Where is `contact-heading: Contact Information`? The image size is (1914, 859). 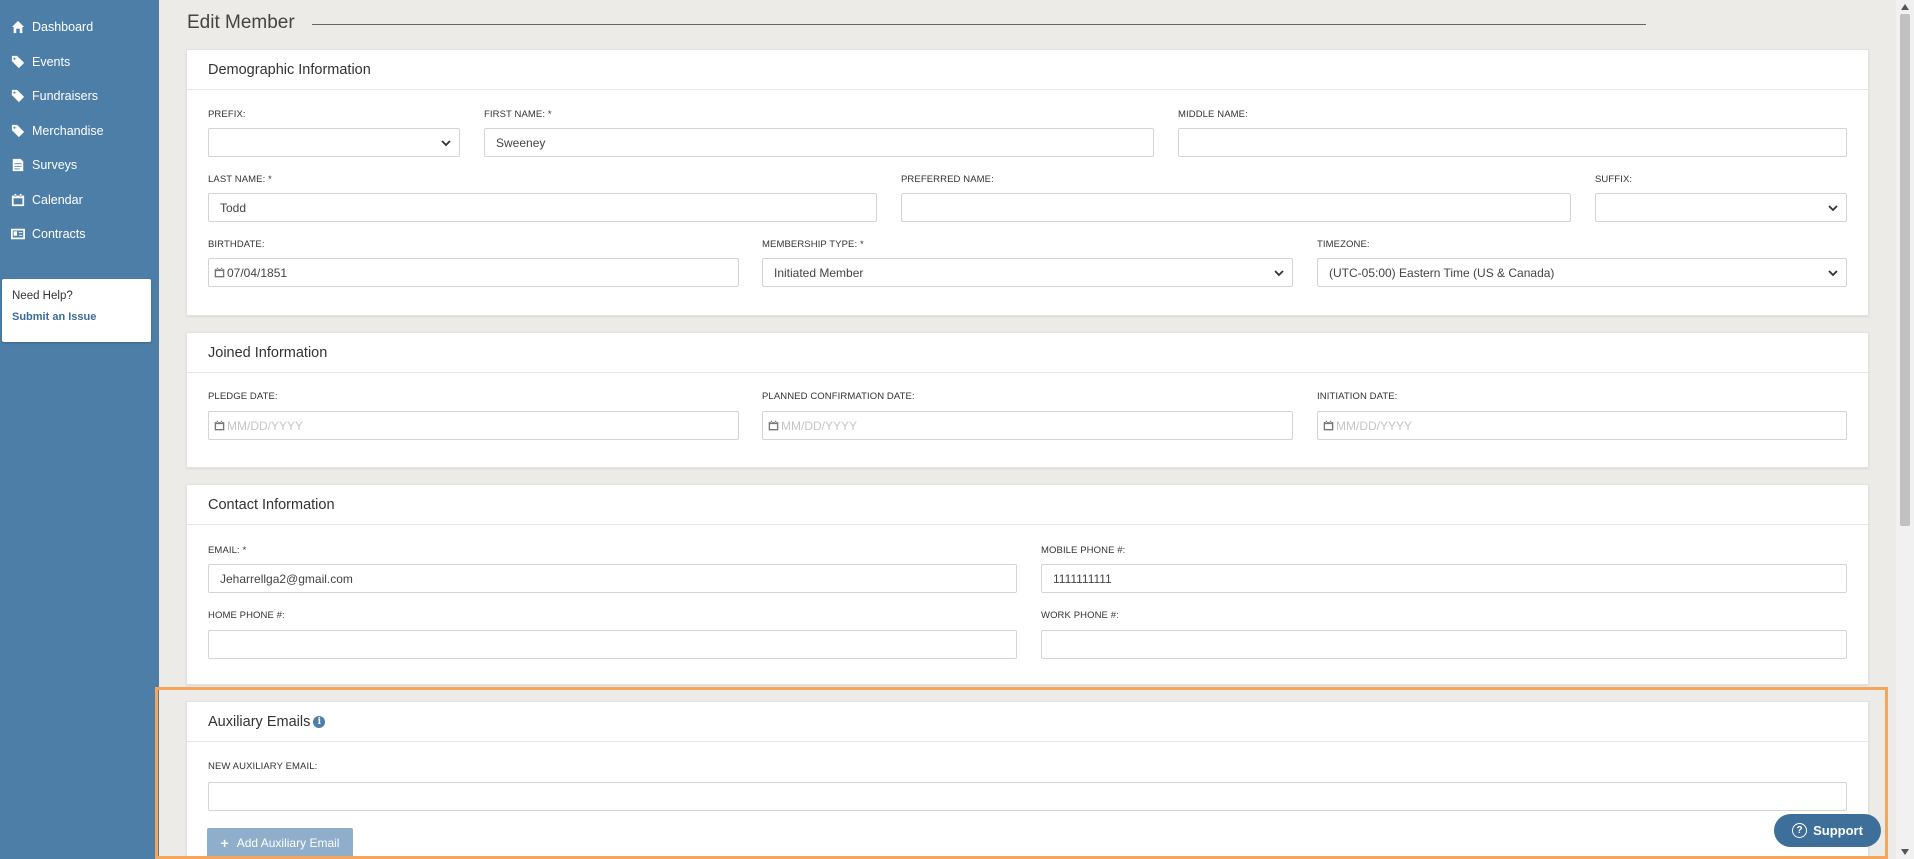
contact-heading: Contact Information is located at coordinates (1027, 505).